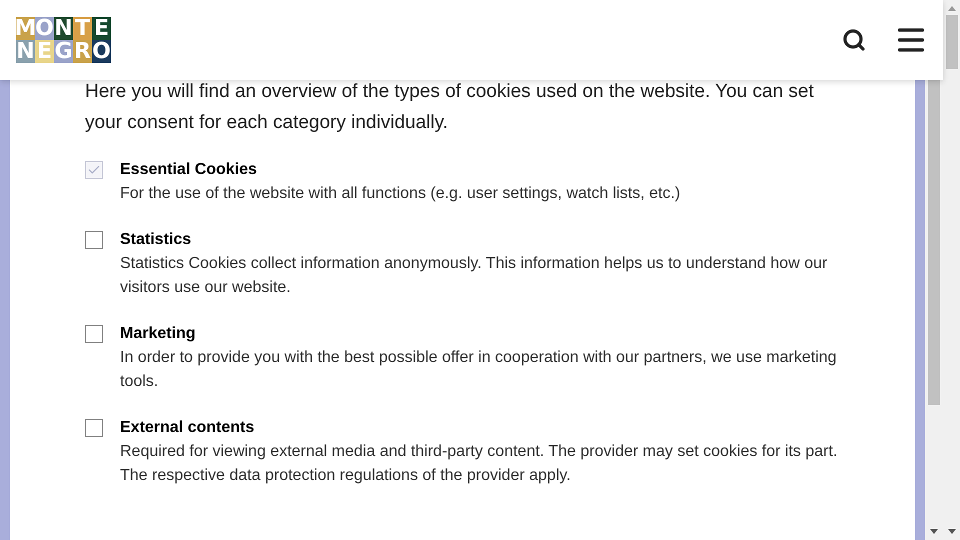  What do you see at coordinates (474, 276) in the screenshot?
I see `category-description: Statistics Cookies collect information anonymously. This information helps us to understand how our visitors use our website.` at bounding box center [474, 276].